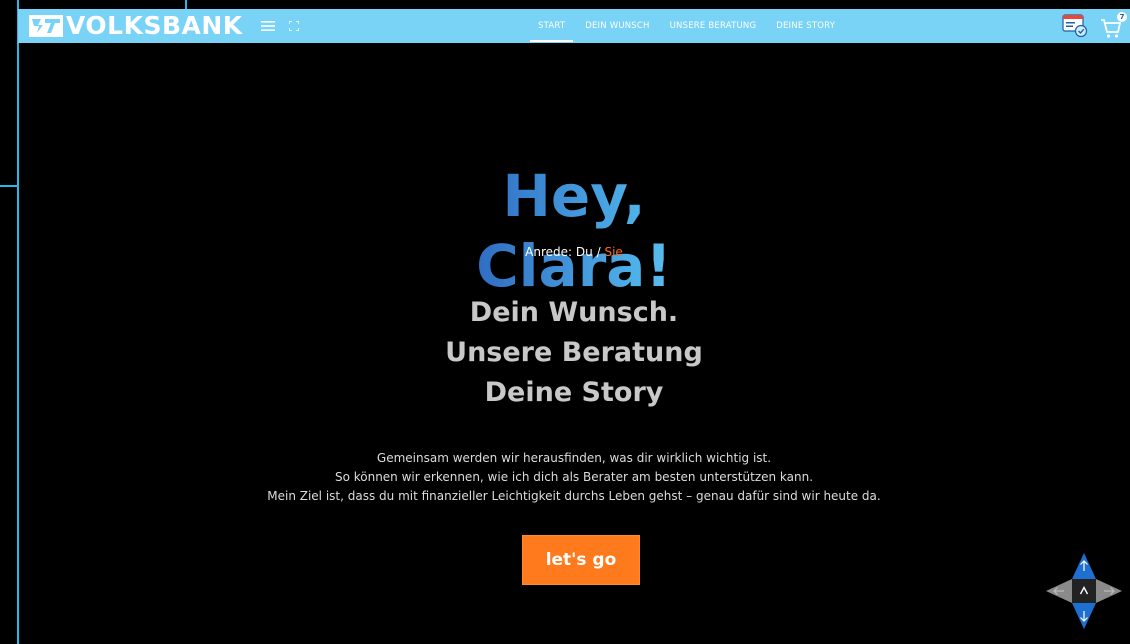 The height and width of the screenshot is (644, 1130). What do you see at coordinates (1075, 26) in the screenshot?
I see `advisor-checklist-icon` at bounding box center [1075, 26].